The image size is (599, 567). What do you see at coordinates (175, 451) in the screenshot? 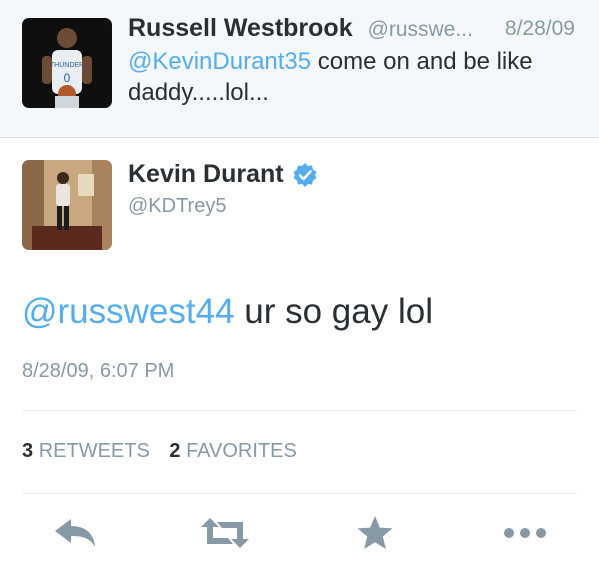
I see `favorites-count: 2` at bounding box center [175, 451].